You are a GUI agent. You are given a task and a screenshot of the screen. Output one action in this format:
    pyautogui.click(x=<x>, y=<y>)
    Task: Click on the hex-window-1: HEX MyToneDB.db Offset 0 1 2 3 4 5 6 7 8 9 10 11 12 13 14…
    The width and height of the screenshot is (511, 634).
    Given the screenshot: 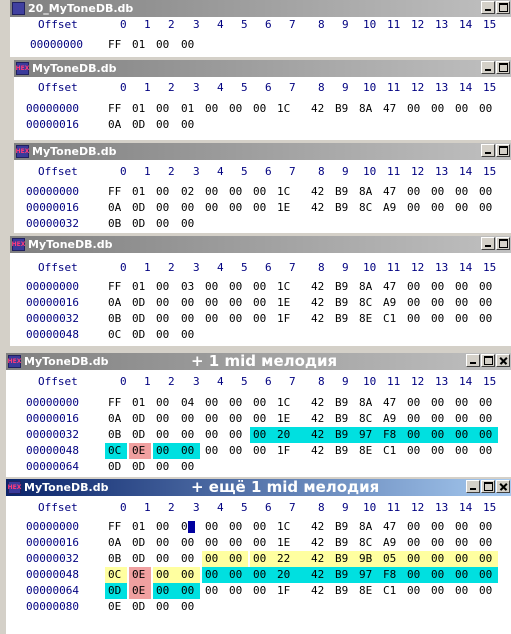 What is the action you would take?
    pyautogui.click(x=262, y=100)
    